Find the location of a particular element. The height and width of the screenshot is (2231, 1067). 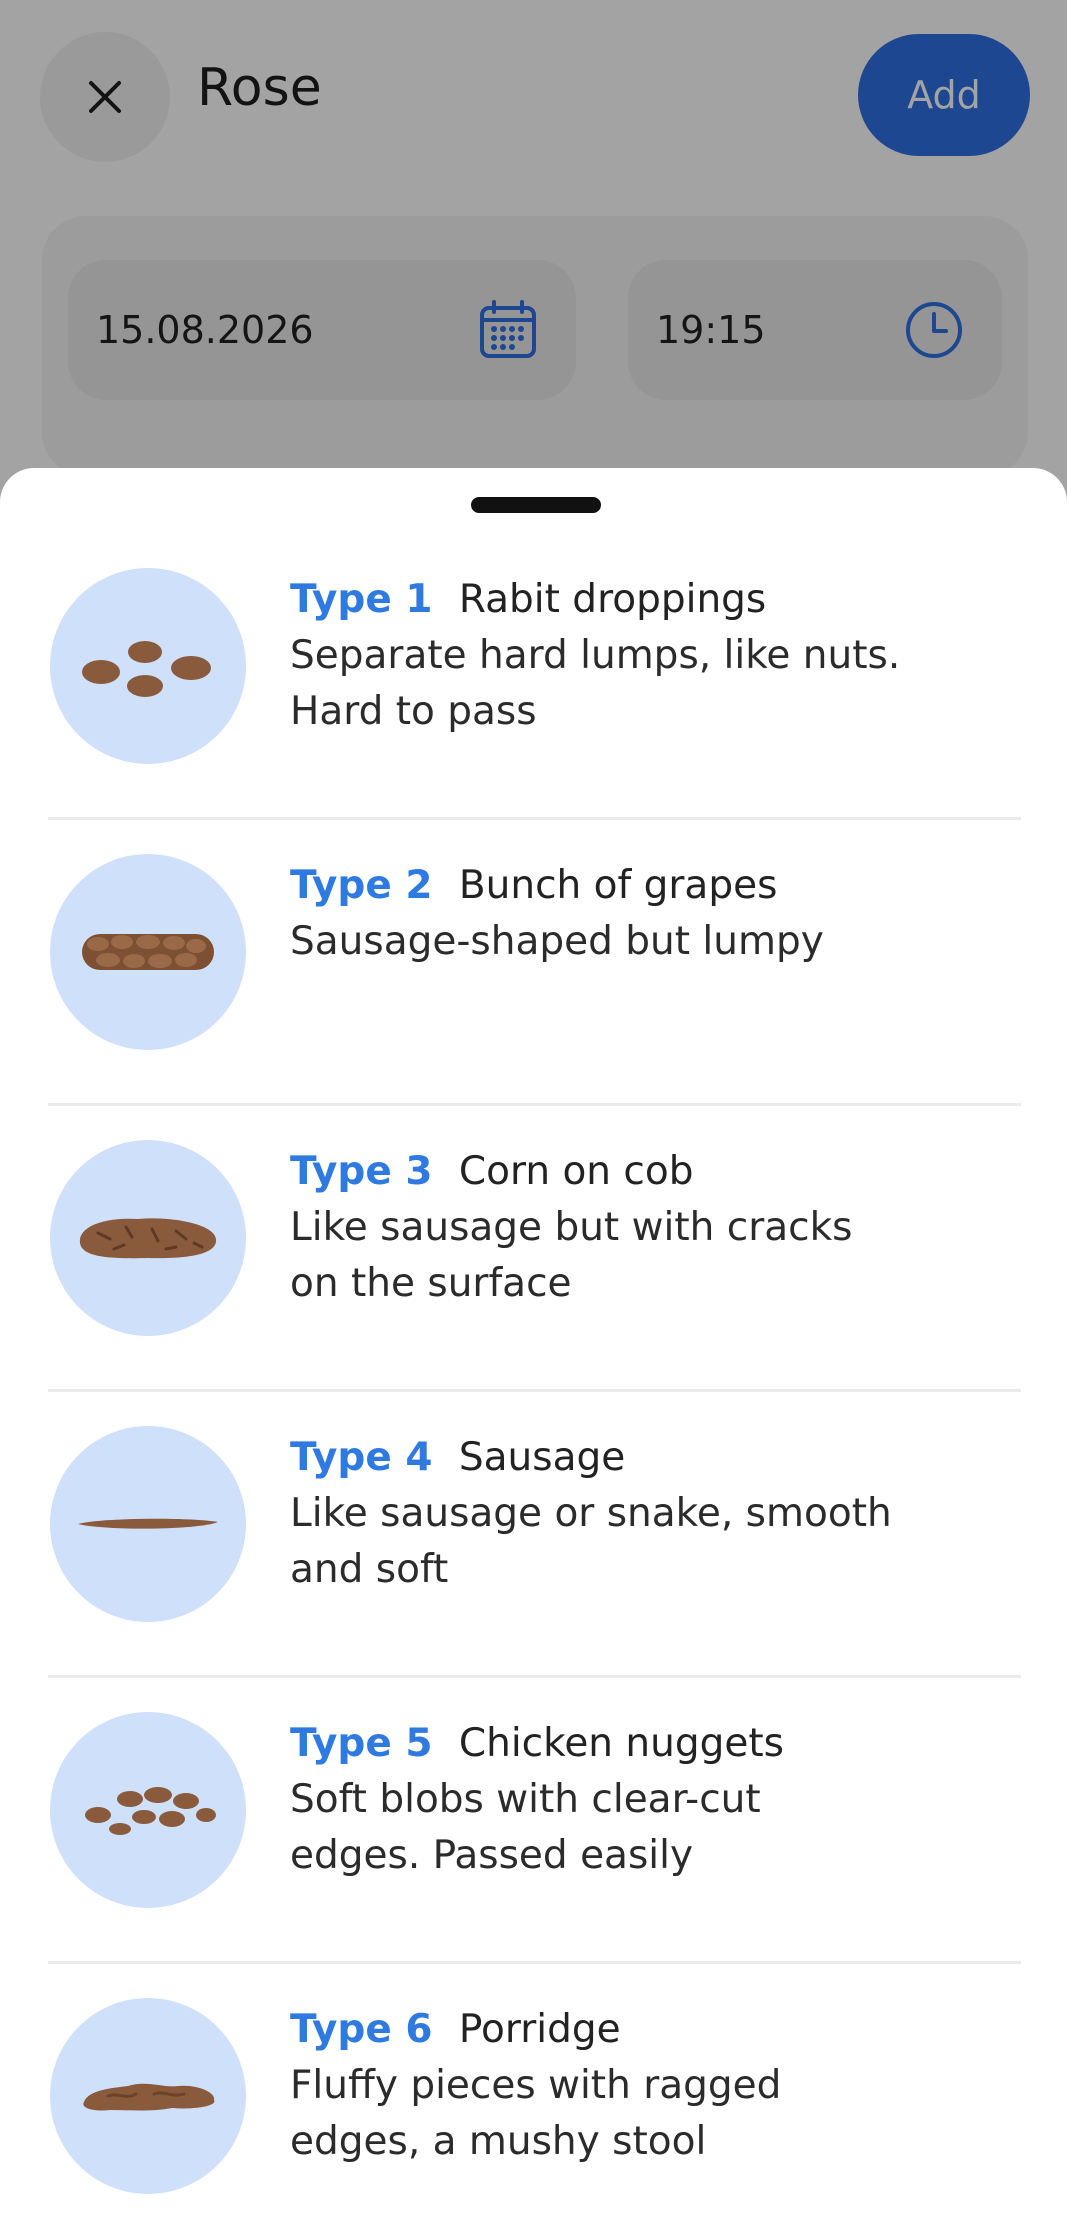

description-line-1: Like sausage or snake, smooth is located at coordinates (591, 1513).